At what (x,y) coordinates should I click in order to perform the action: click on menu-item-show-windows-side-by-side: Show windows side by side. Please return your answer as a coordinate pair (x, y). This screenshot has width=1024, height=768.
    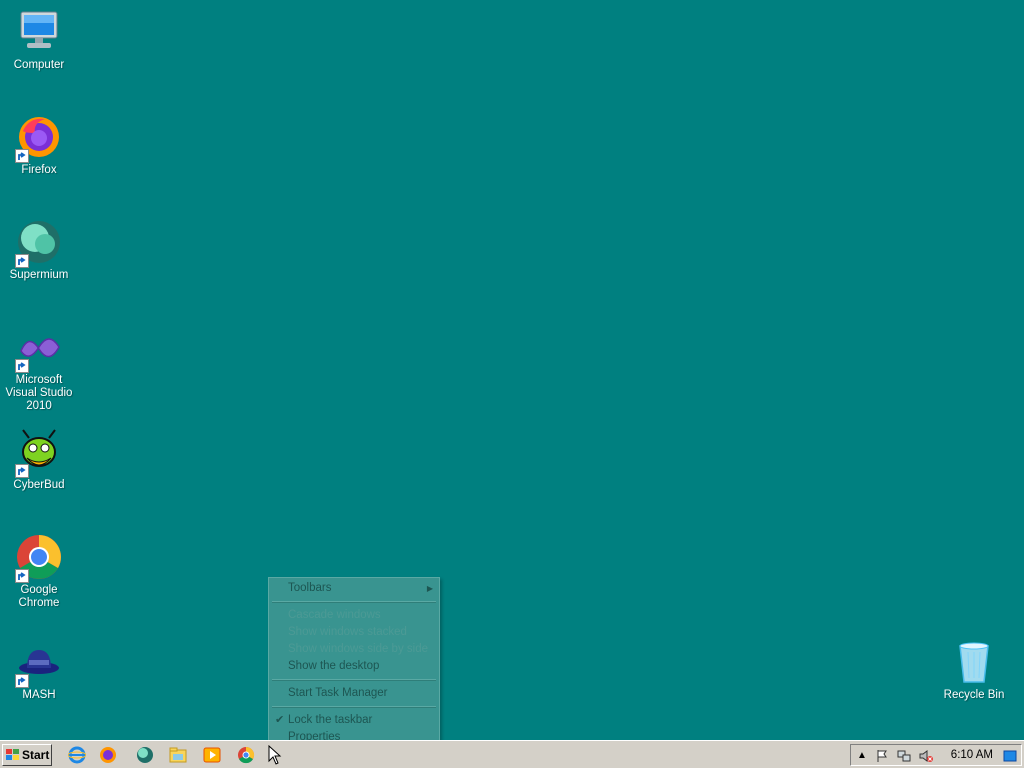
    Looking at the image, I should click on (354, 649).